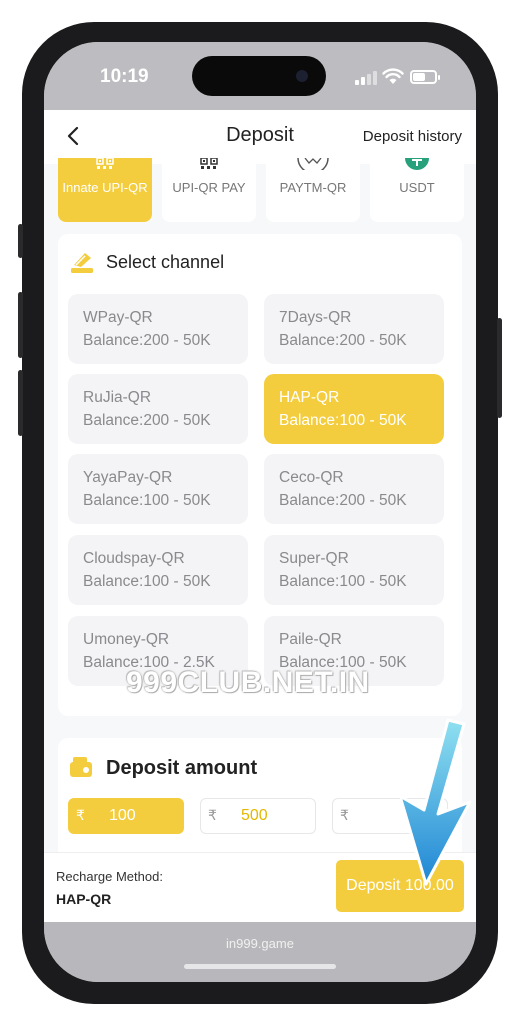 This screenshot has height=1024, width=520. I want to click on status-time: 10:19, so click(124, 76).